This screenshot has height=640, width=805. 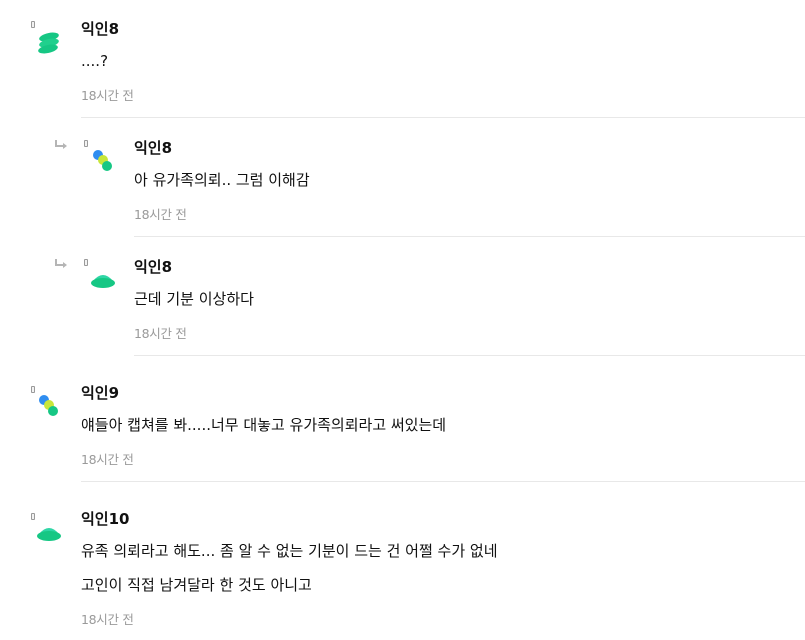 What do you see at coordinates (105, 519) in the screenshot?
I see `comment-author: 익인10` at bounding box center [105, 519].